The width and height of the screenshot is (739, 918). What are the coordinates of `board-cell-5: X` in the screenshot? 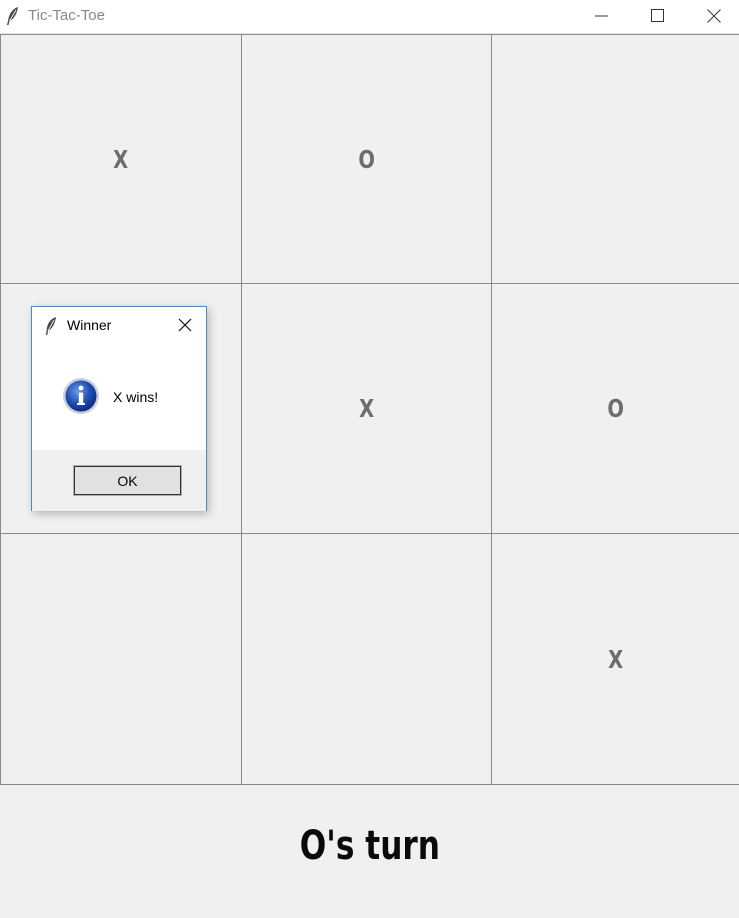 It's located at (366, 408).